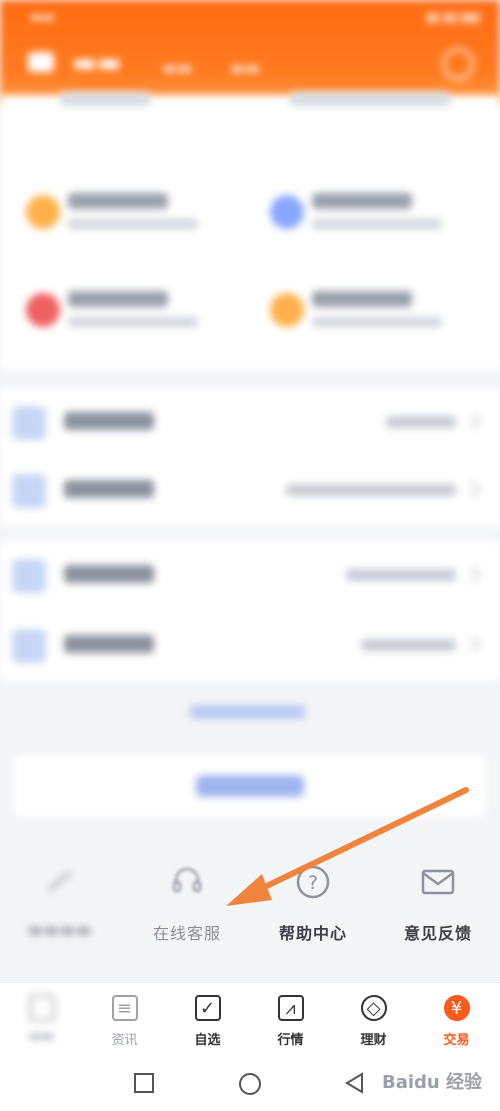  I want to click on watermark: Baidu 经验, so click(431, 1082).